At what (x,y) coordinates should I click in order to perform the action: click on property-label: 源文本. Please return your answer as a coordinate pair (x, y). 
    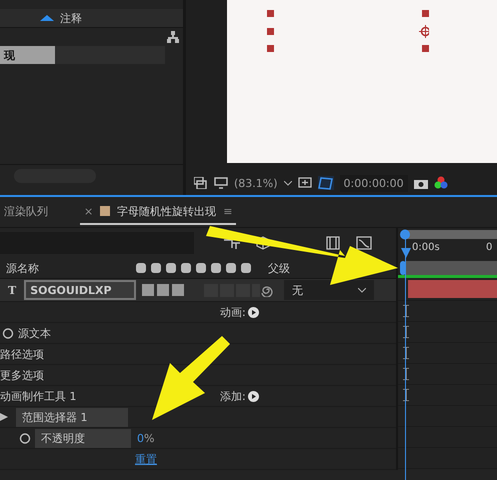
    Looking at the image, I should click on (34, 333).